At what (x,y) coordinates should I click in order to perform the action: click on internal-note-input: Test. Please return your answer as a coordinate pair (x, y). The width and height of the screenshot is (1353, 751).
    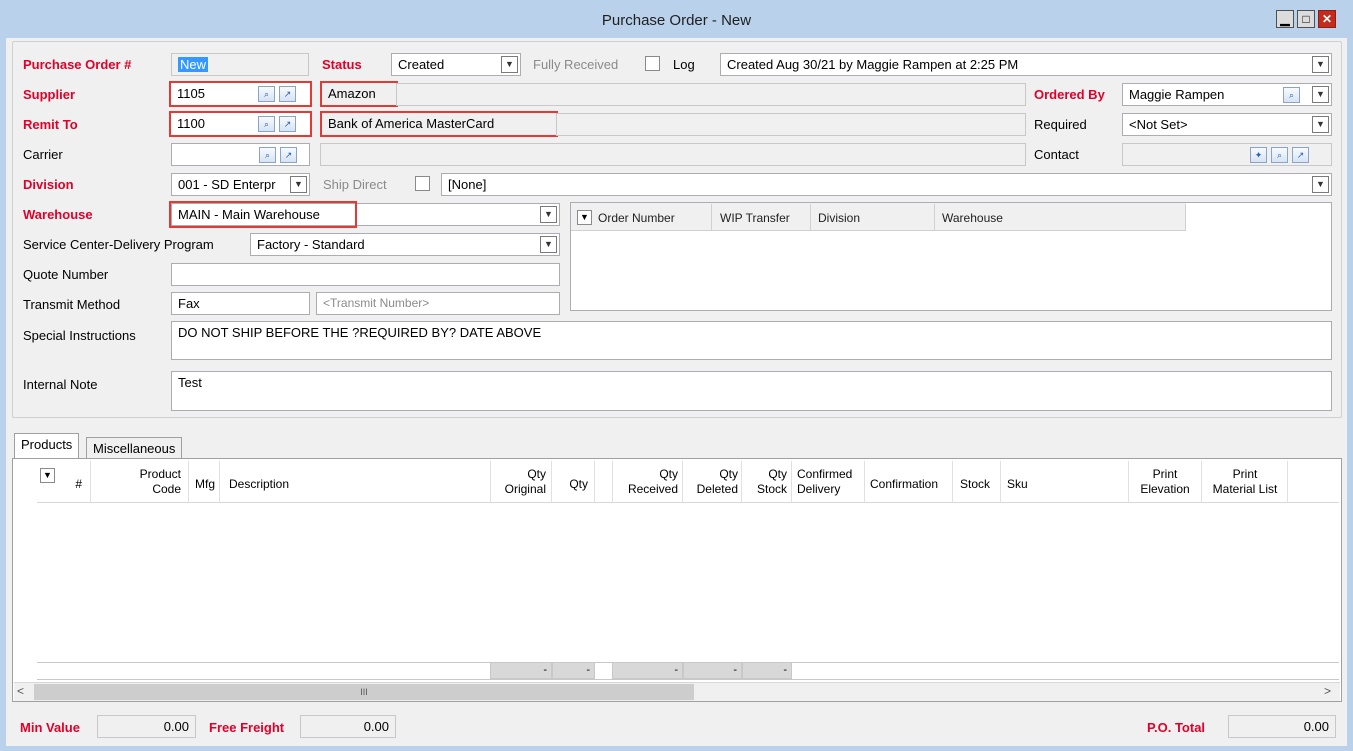
    Looking at the image, I should click on (751, 391).